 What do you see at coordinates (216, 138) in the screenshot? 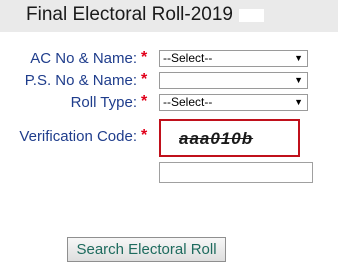
I see `captcha-text: aaa010b` at bounding box center [216, 138].